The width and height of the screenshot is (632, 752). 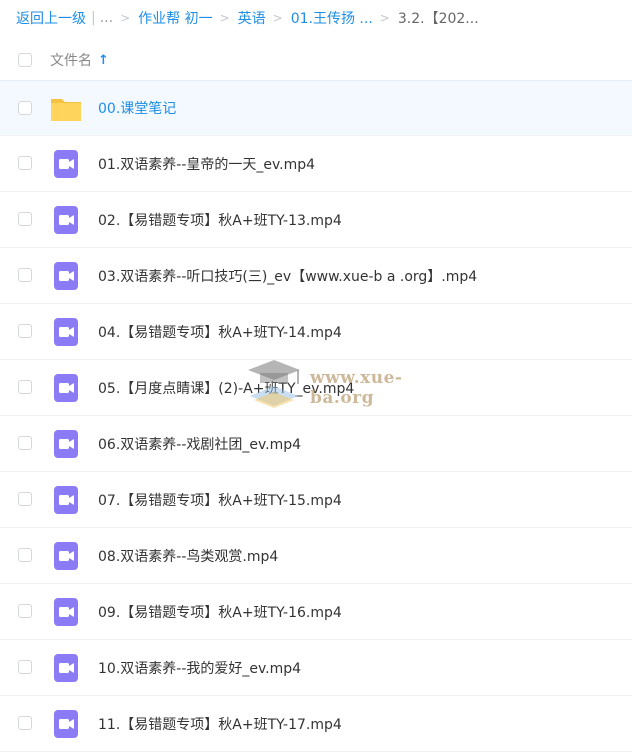 What do you see at coordinates (252, 18) in the screenshot?
I see `breadcrumb-item-subject: 英语` at bounding box center [252, 18].